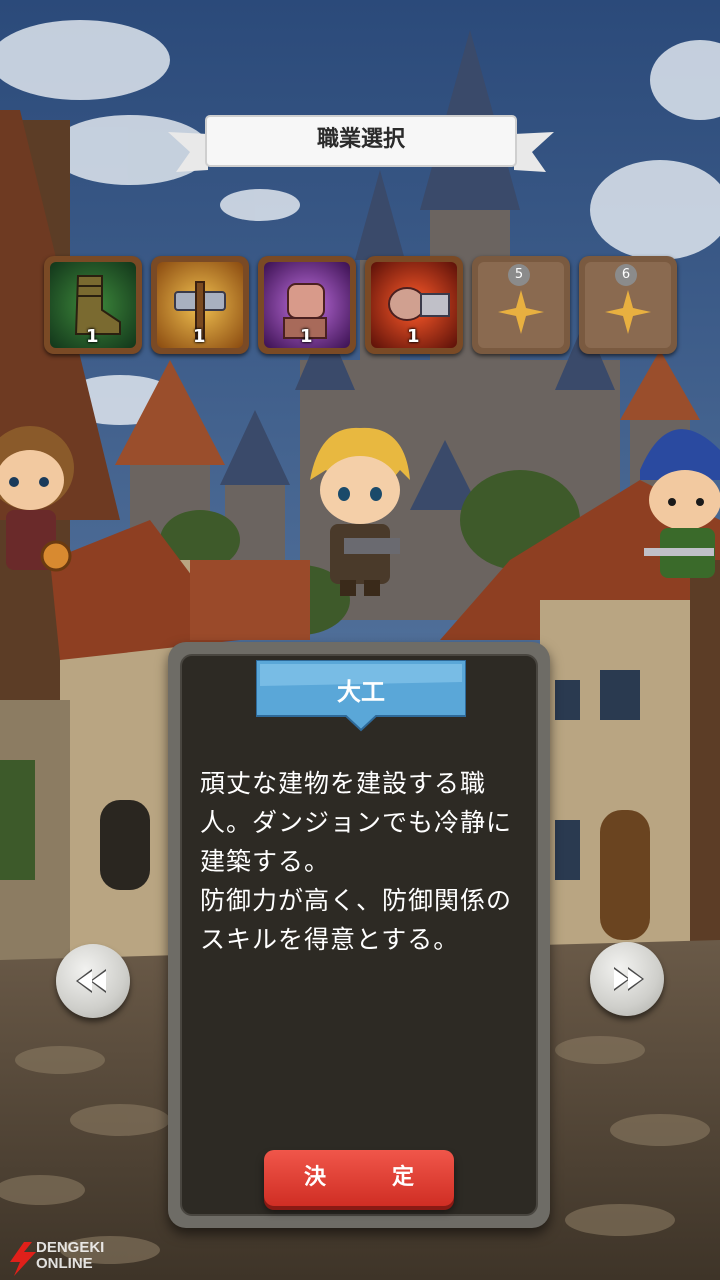 The image size is (720, 1280). I want to click on description-line: 人。ダンジョンでも冷静に, so click(356, 822).